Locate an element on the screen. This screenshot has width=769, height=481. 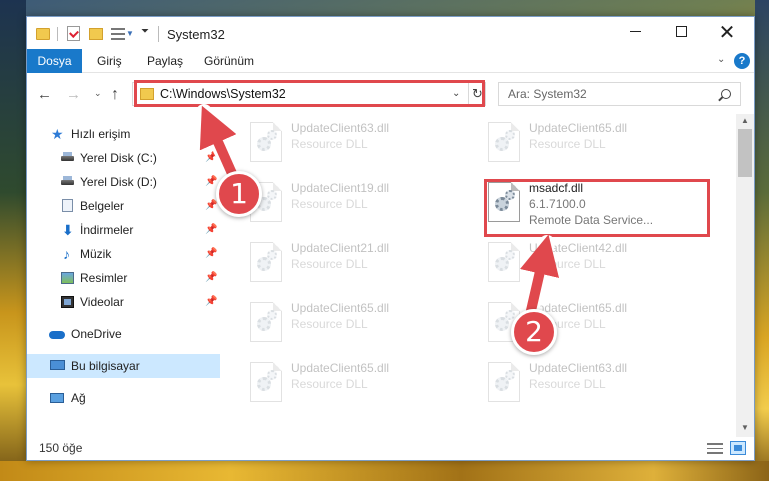
sidebar-item-pictures: Resimler 📌 is located at coordinates (123, 278).